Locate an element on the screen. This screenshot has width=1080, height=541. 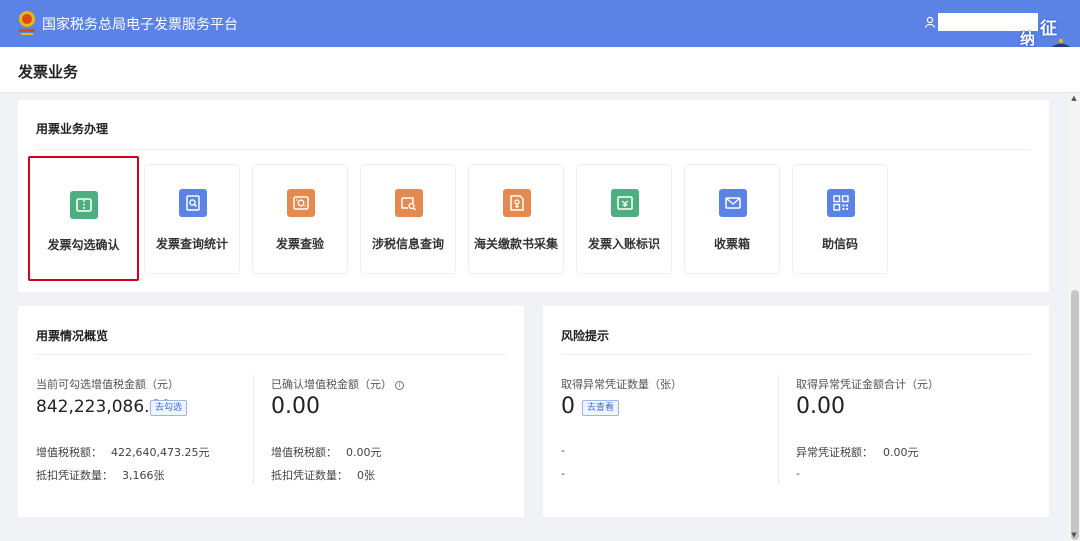
tile-label: 发票入账标识 is located at coordinates (623, 244).